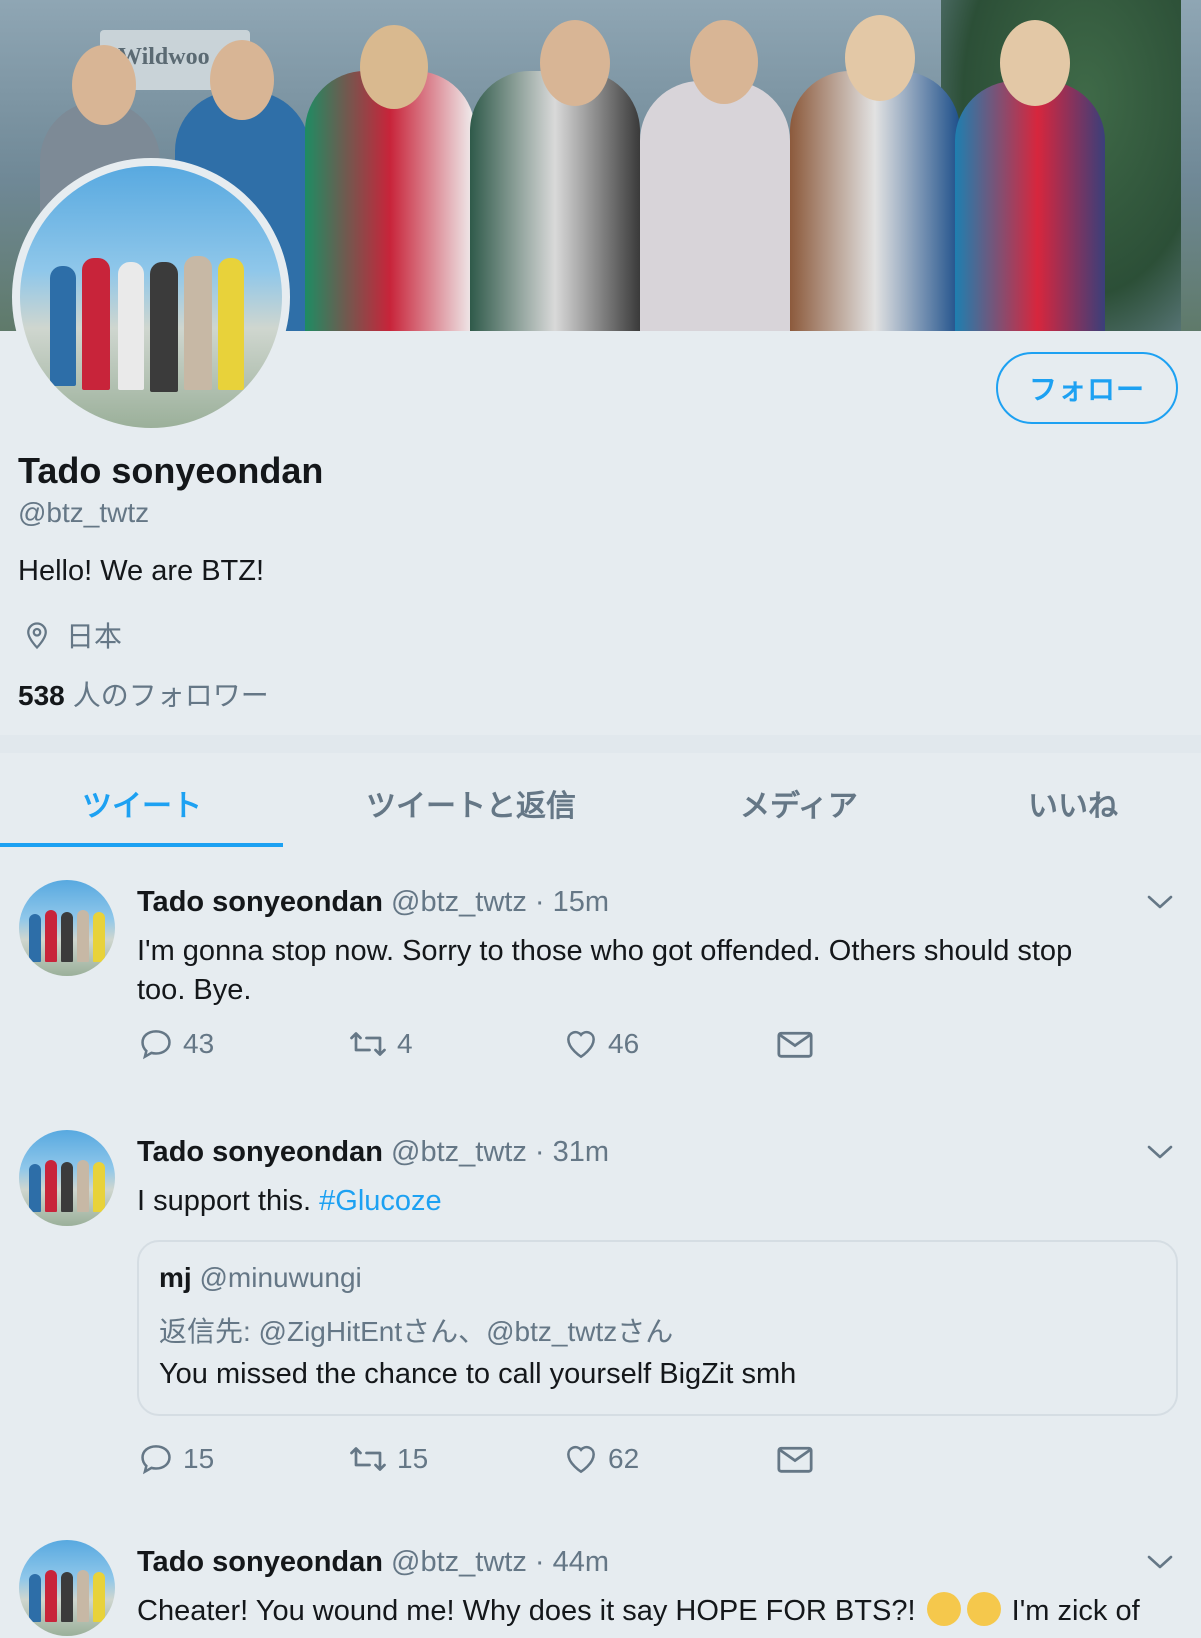  I want to click on profile-avatar, so click(151, 297).